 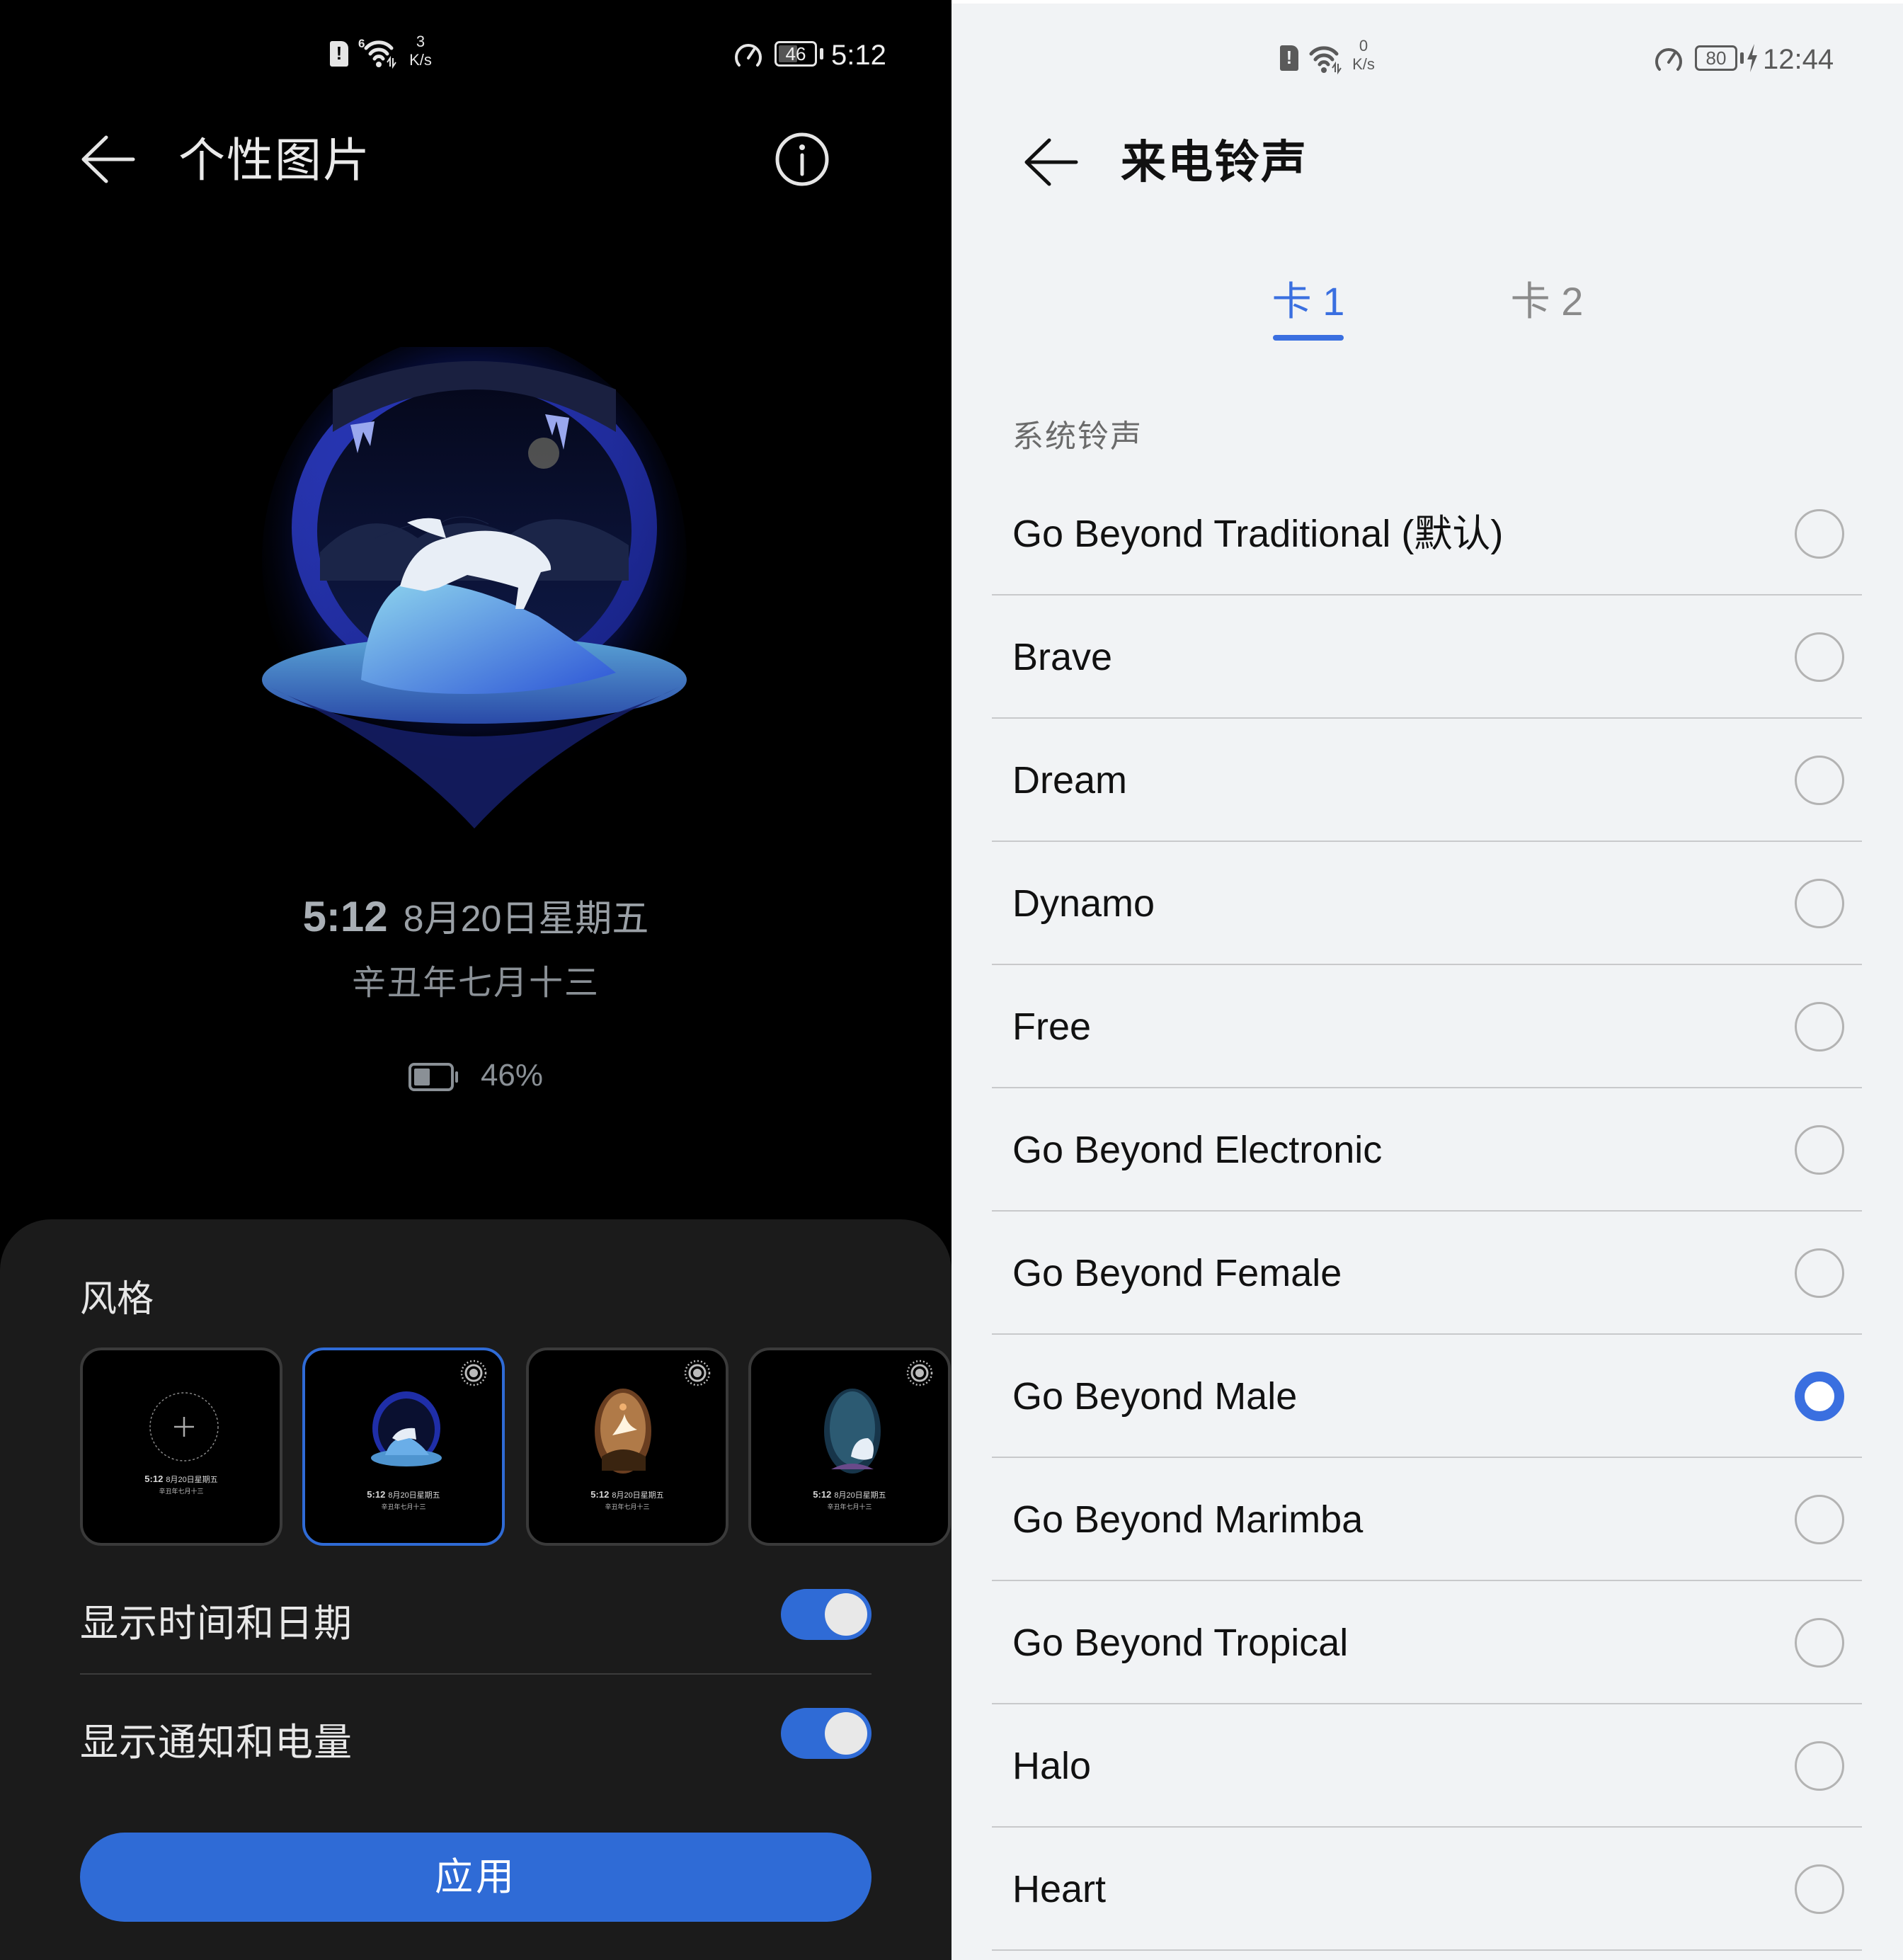 I want to click on status-time: 5:12, so click(x=859, y=56).